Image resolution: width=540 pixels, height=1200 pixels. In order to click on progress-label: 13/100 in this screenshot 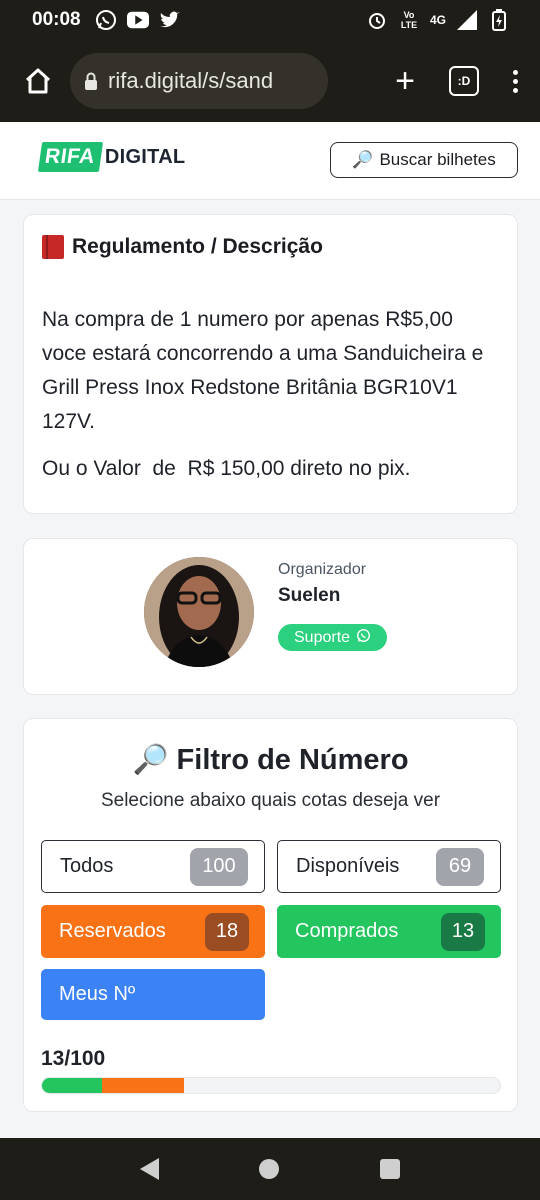, I will do `click(73, 1058)`.